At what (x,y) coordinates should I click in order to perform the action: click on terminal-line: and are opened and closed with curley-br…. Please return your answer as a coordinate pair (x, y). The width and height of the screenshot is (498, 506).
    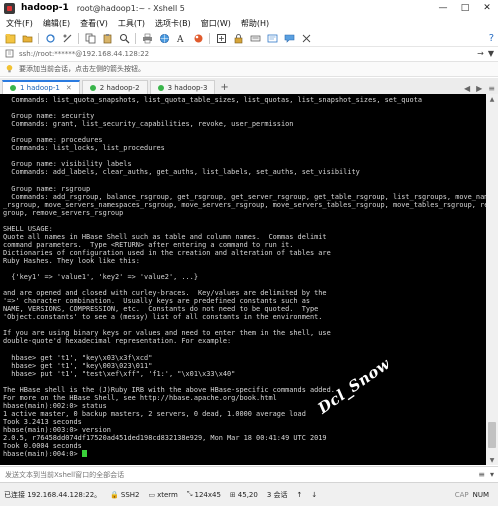
    Looking at the image, I should click on (165, 293).